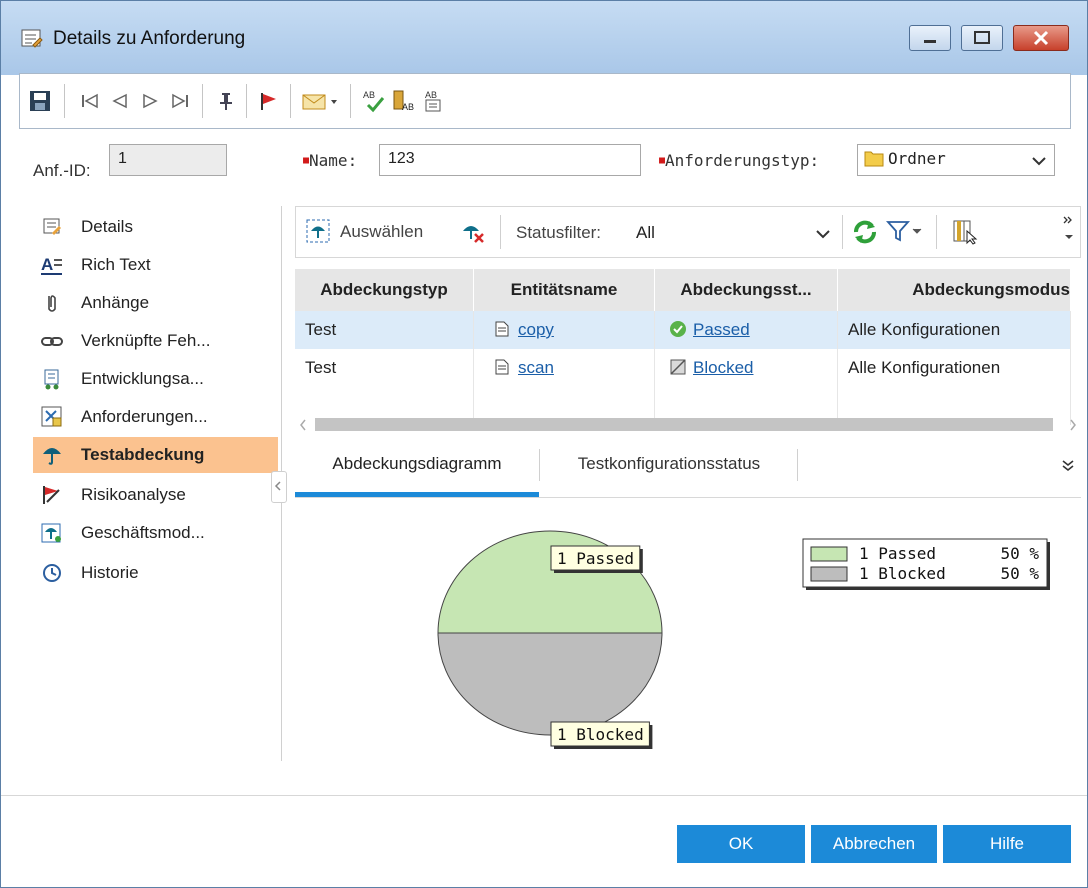  I want to click on next-record-icon, so click(150, 101).